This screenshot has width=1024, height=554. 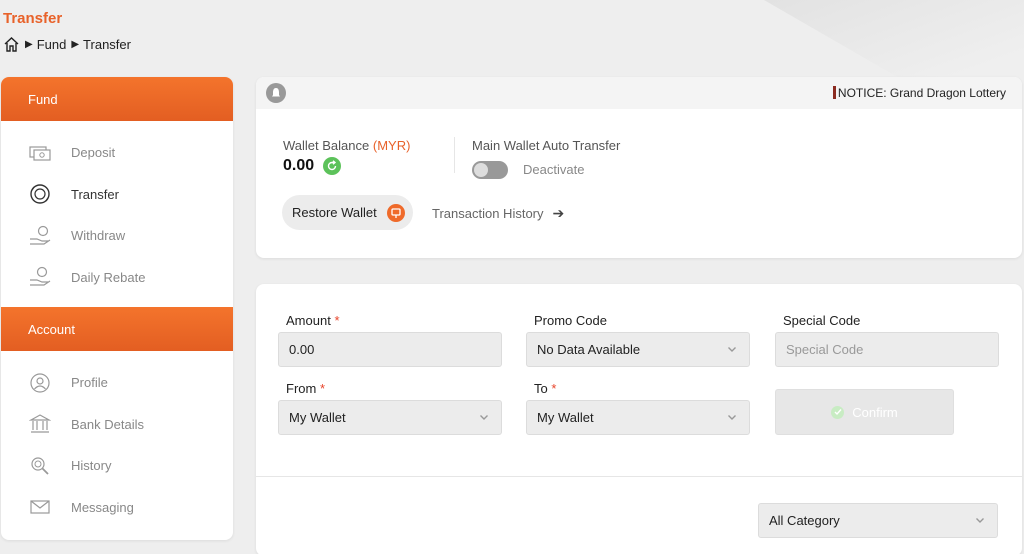 What do you see at coordinates (878, 520) in the screenshot?
I see `category-select: All Category` at bounding box center [878, 520].